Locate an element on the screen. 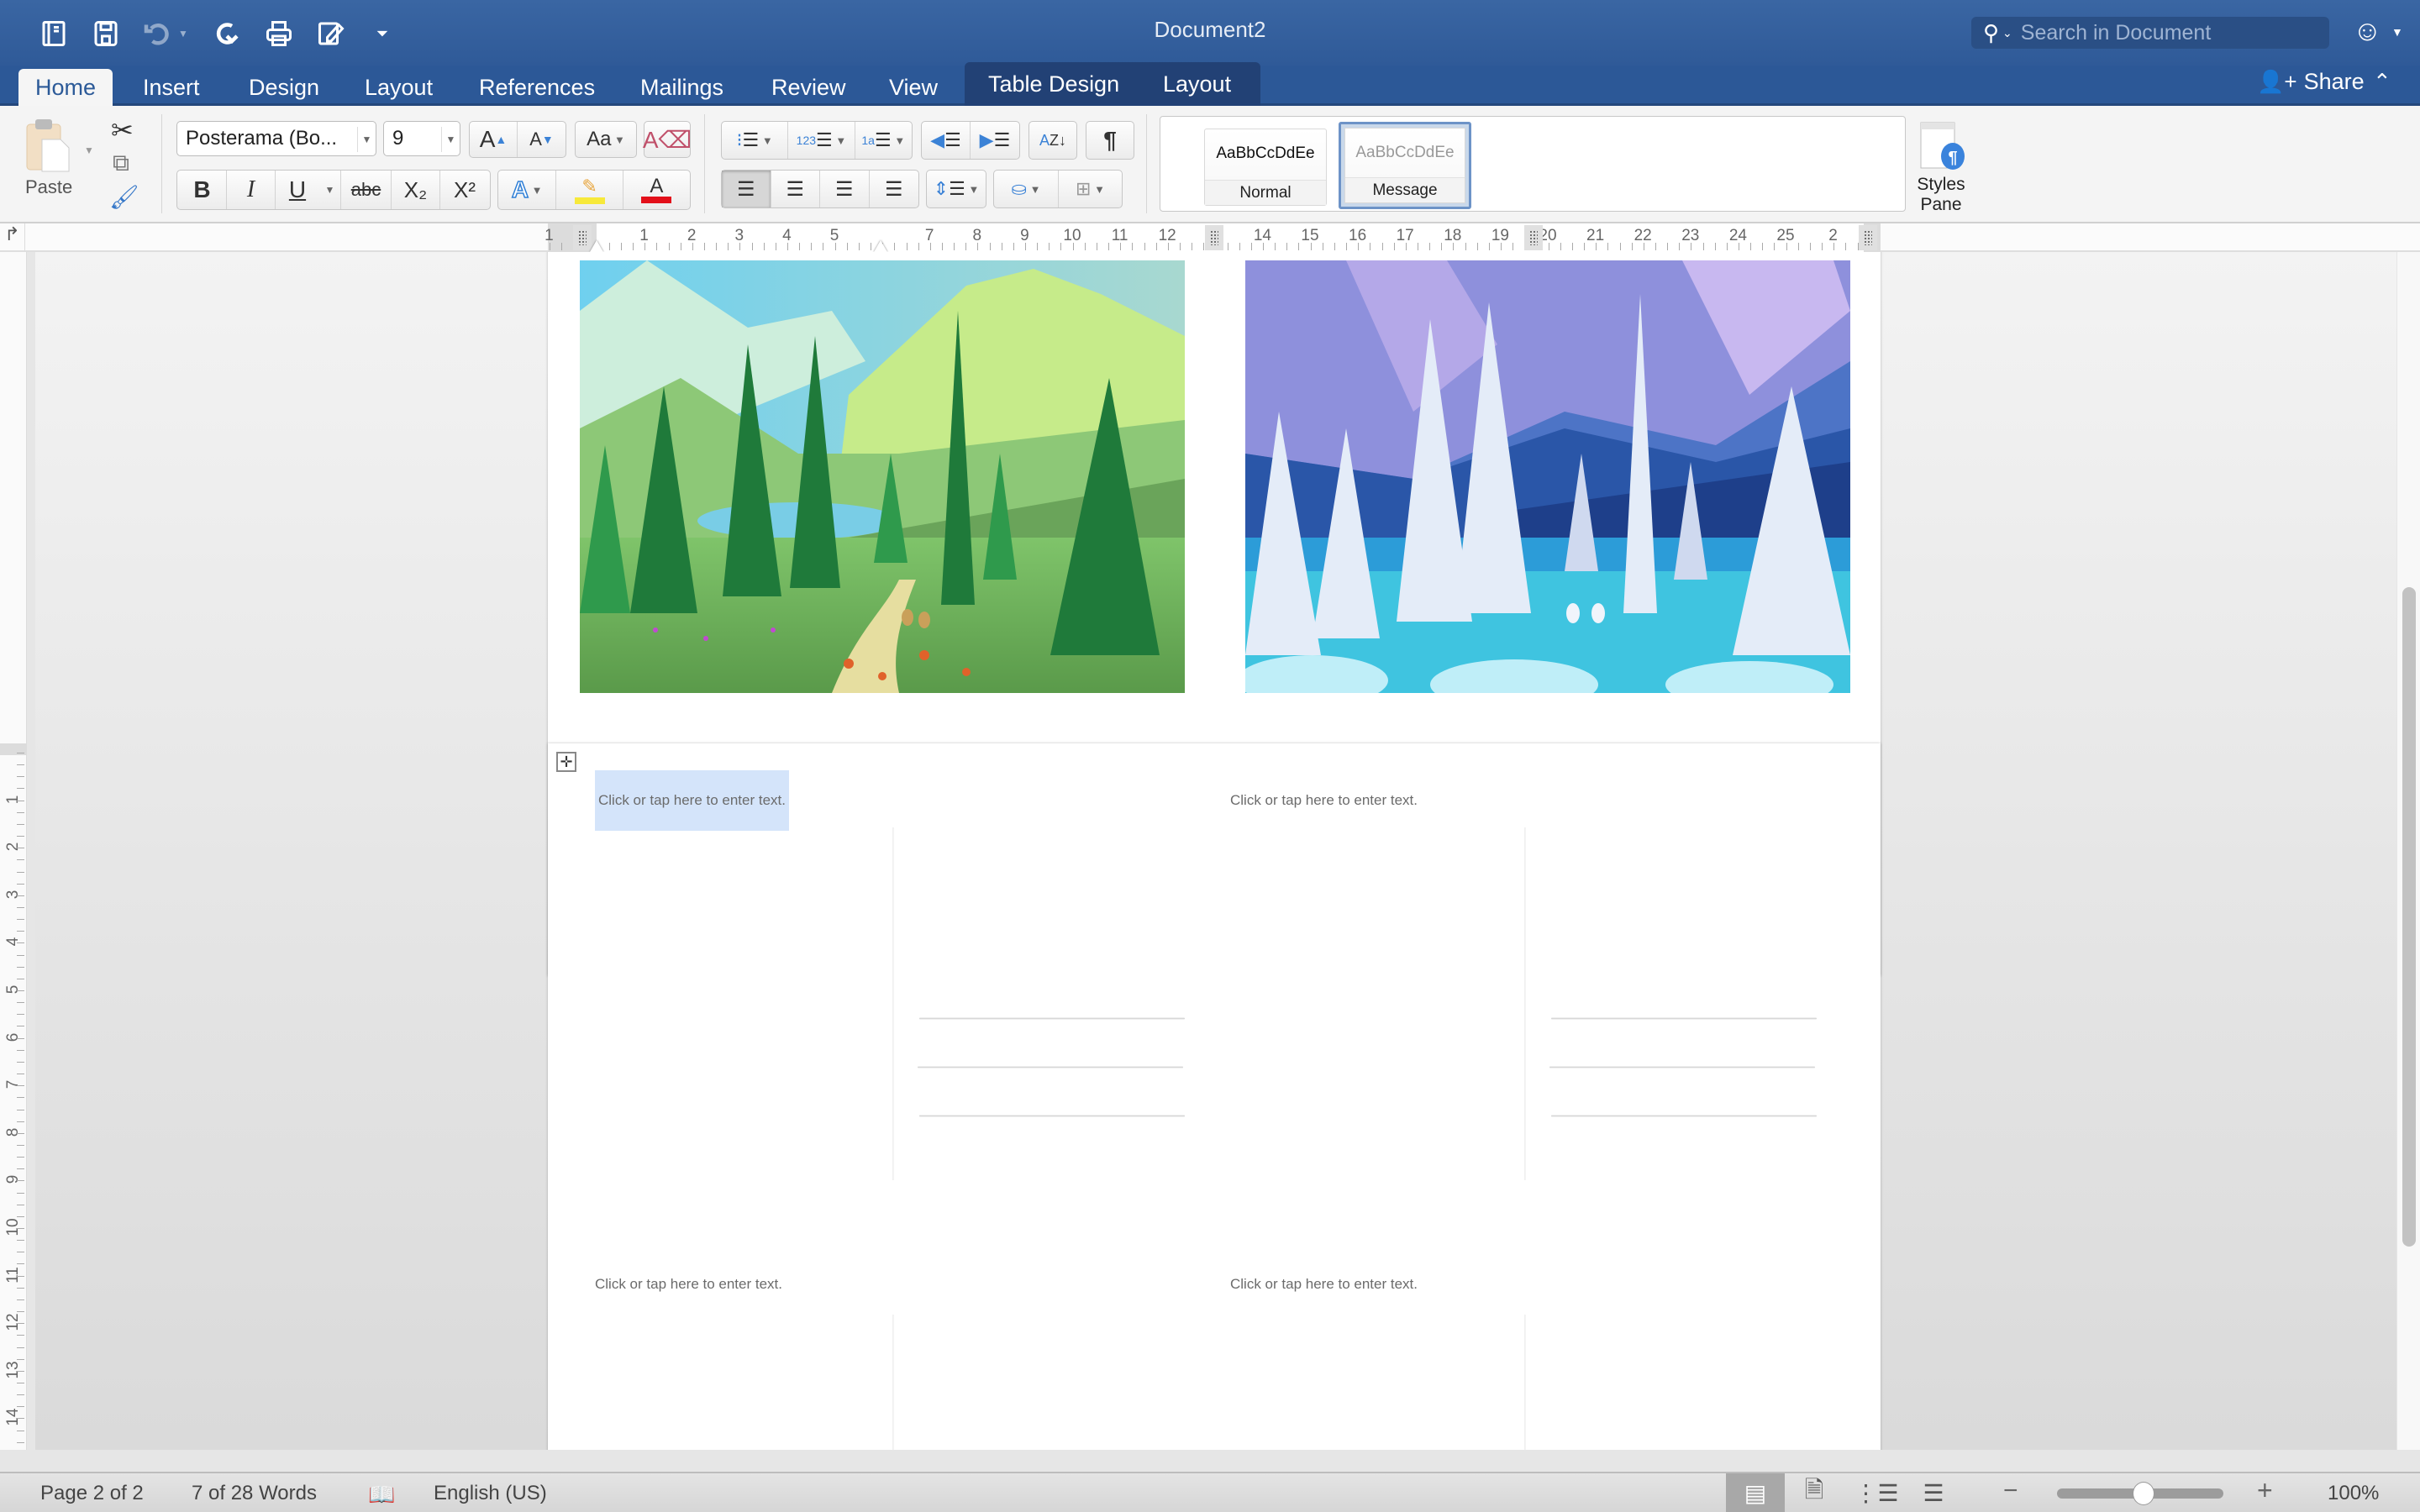 The width and height of the screenshot is (2420, 1512). winter-forest-illustration is located at coordinates (1547, 476).